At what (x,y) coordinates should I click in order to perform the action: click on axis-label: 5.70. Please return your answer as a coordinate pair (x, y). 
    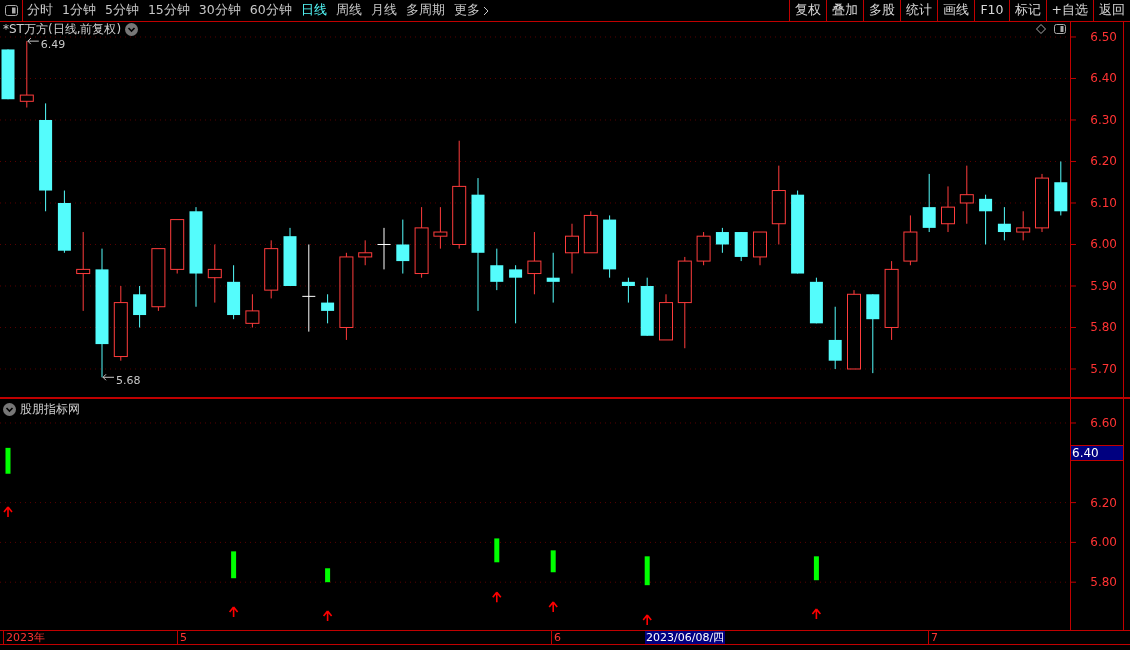
    Looking at the image, I should click on (1103, 369).